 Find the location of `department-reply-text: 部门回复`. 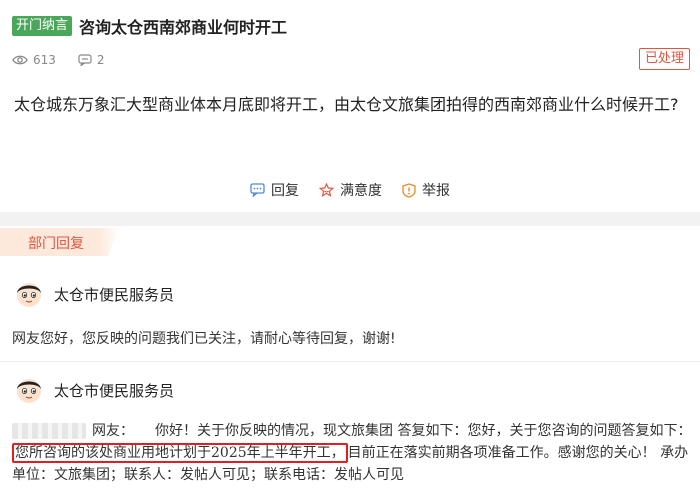

department-reply-text: 部门回复 is located at coordinates (56, 244).